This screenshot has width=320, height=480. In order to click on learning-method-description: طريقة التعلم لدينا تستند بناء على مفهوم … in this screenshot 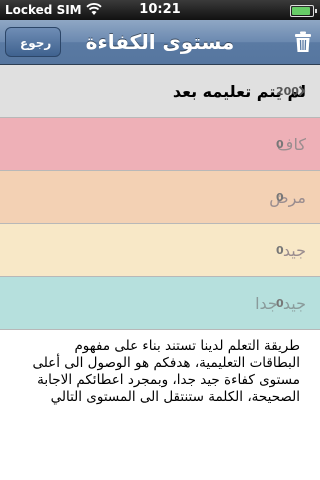, I will do `click(166, 371)`.